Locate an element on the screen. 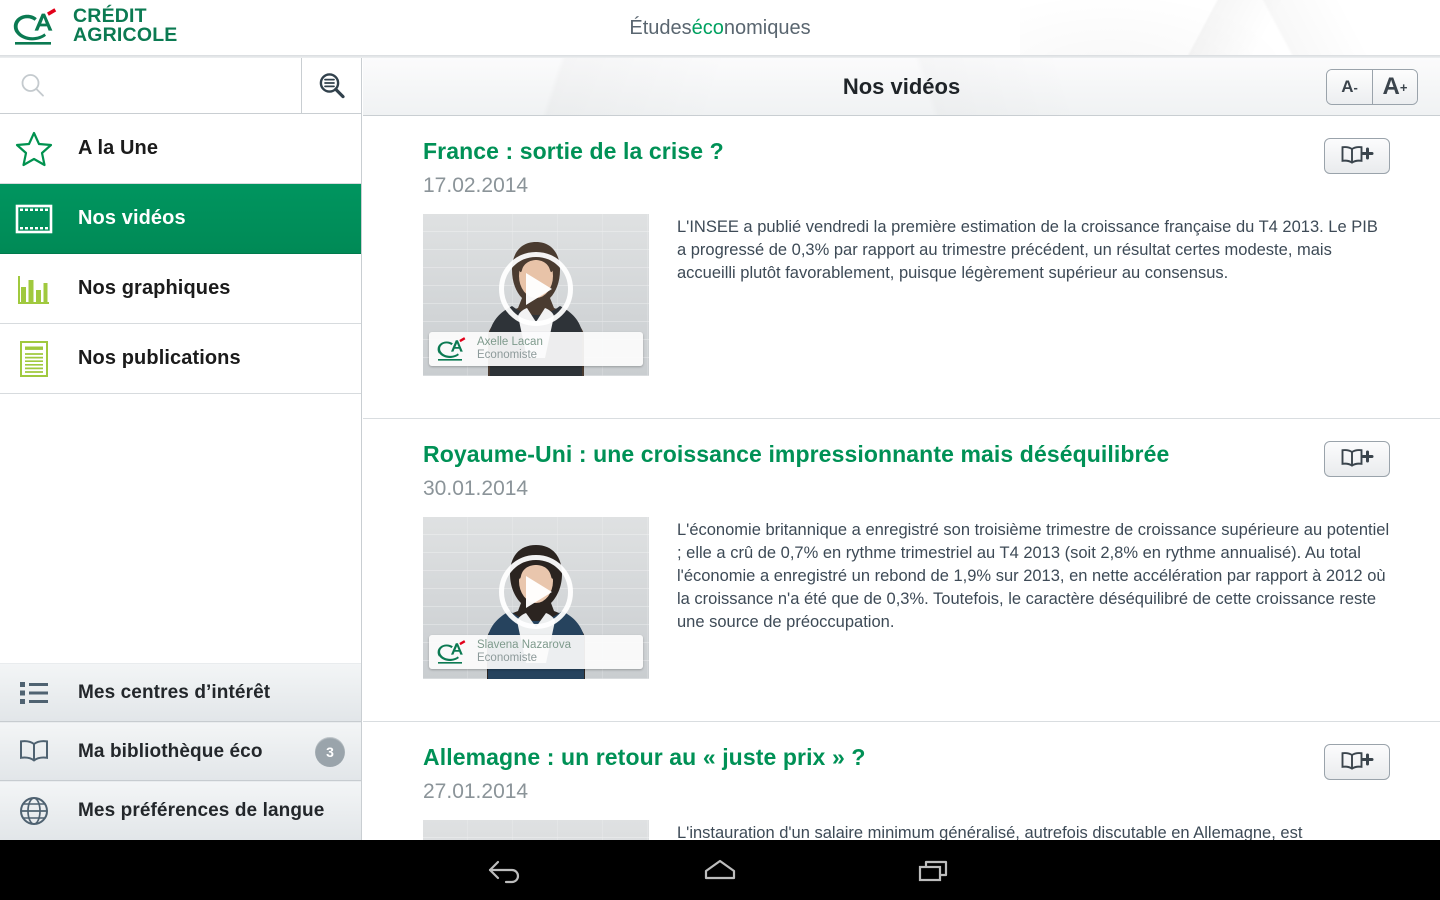 The image size is (1440, 900). video-thumbnail: Slavena Nazarova Economiste is located at coordinates (536, 598).